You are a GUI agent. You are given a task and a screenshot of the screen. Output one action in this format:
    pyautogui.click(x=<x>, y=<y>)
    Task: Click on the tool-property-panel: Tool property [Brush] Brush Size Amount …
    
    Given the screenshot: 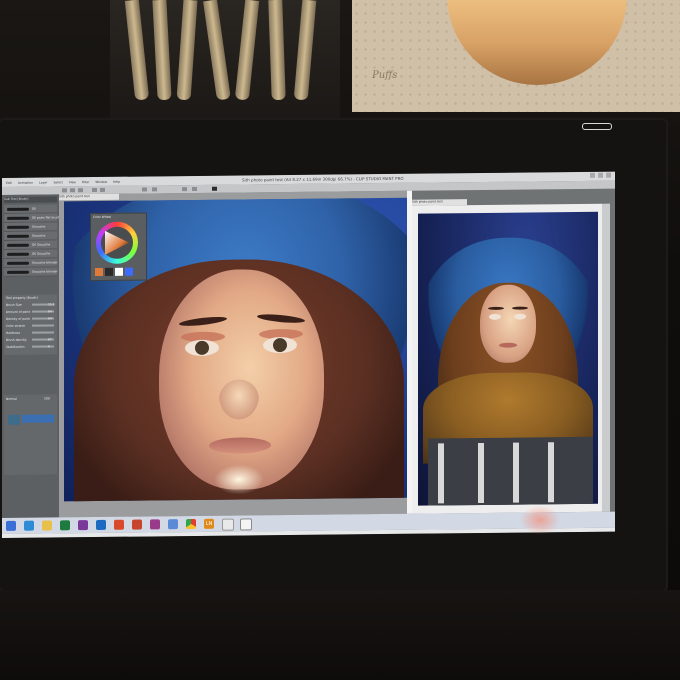 What is the action you would take?
    pyautogui.click(x=30, y=324)
    